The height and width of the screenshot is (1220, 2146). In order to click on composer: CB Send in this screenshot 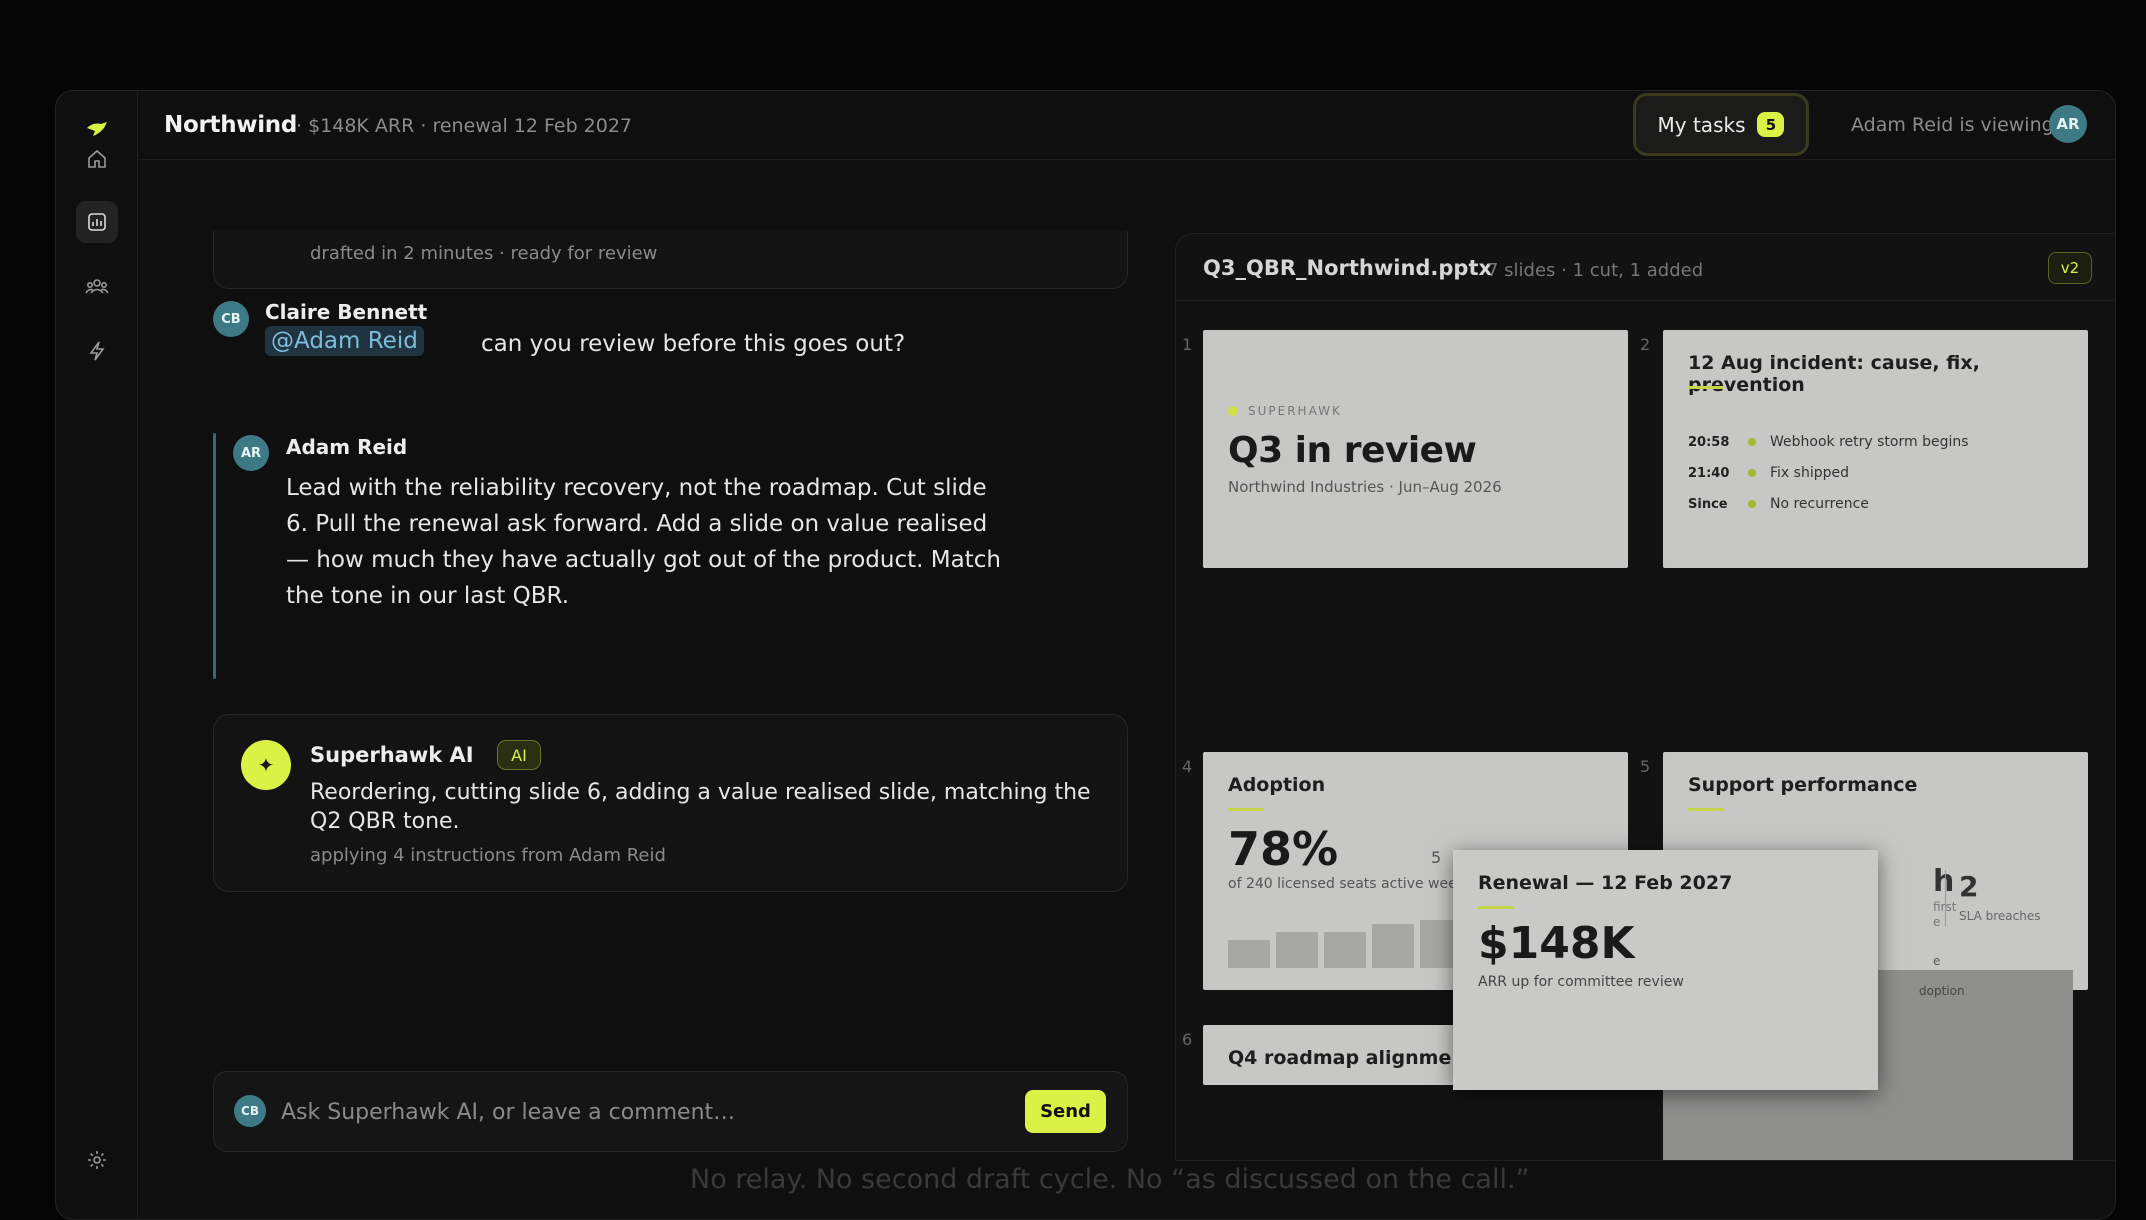, I will do `click(670, 1111)`.